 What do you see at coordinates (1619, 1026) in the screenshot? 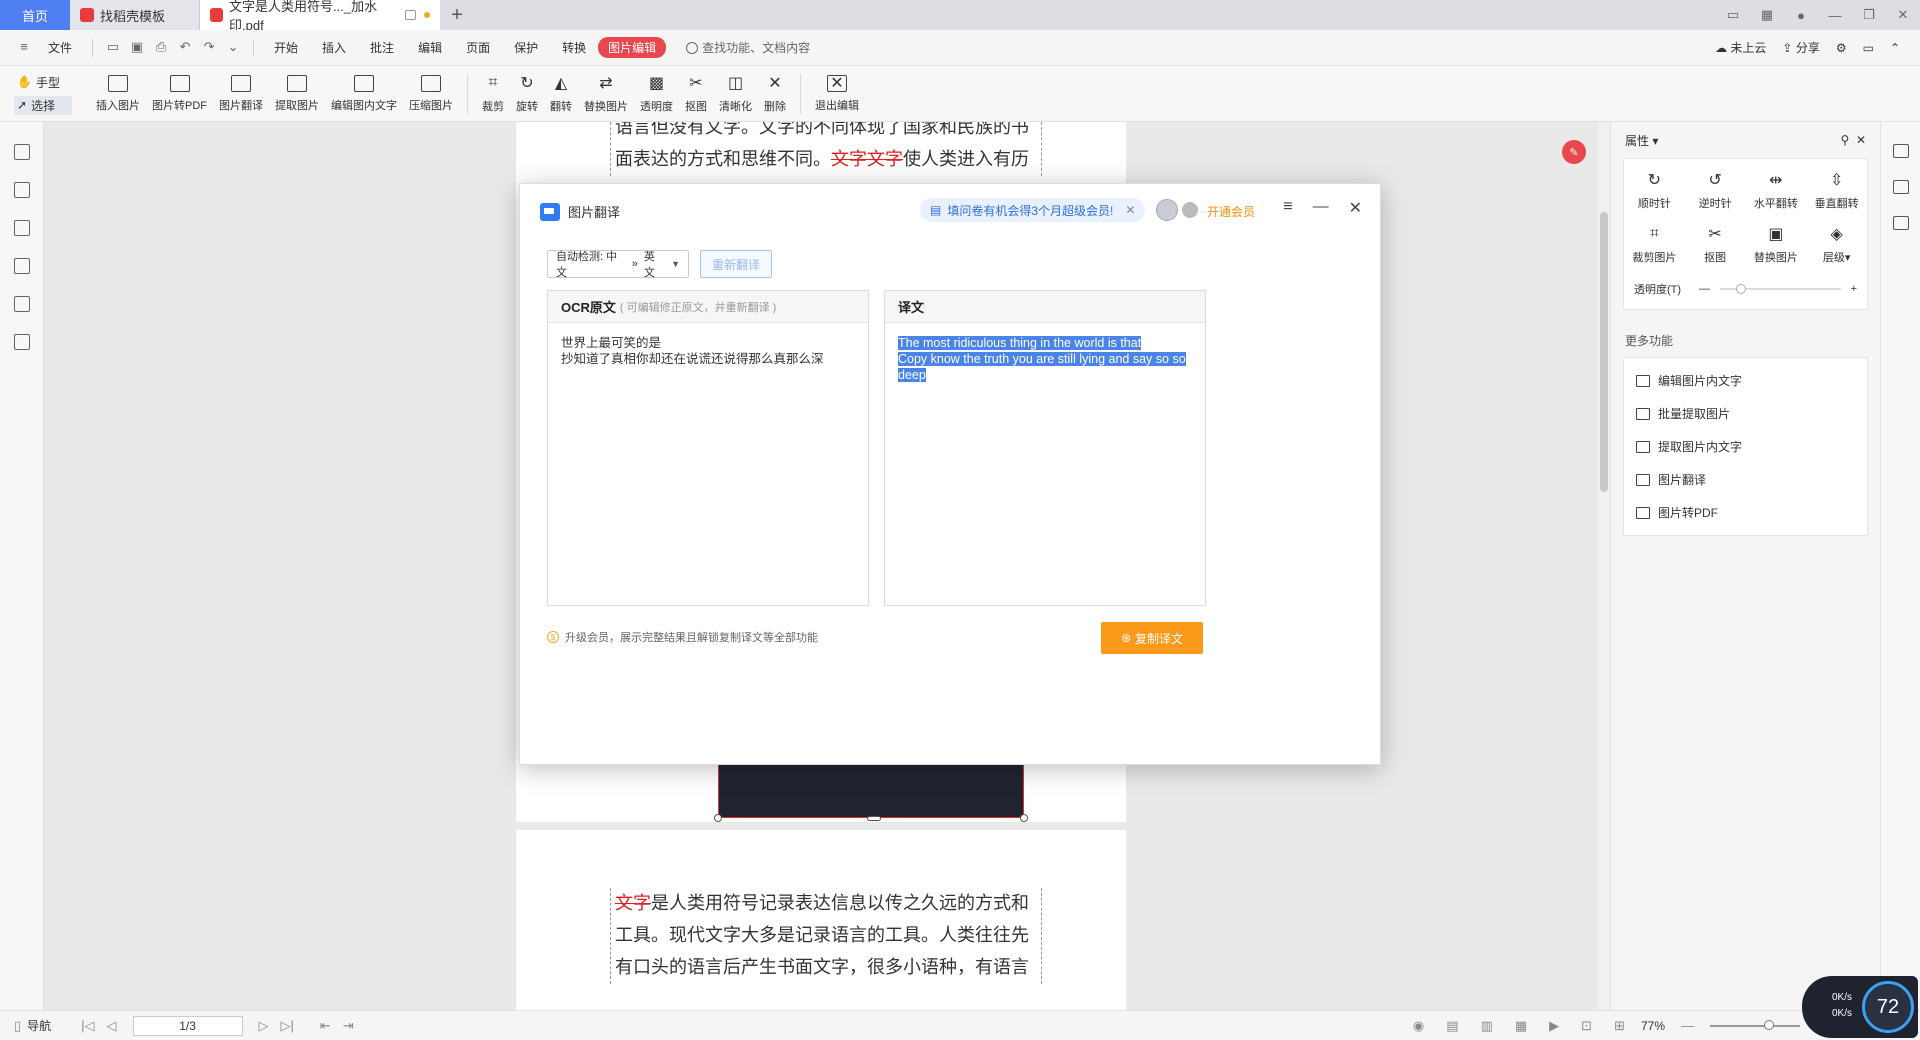
I see `fit-page-icon: ⊞` at bounding box center [1619, 1026].